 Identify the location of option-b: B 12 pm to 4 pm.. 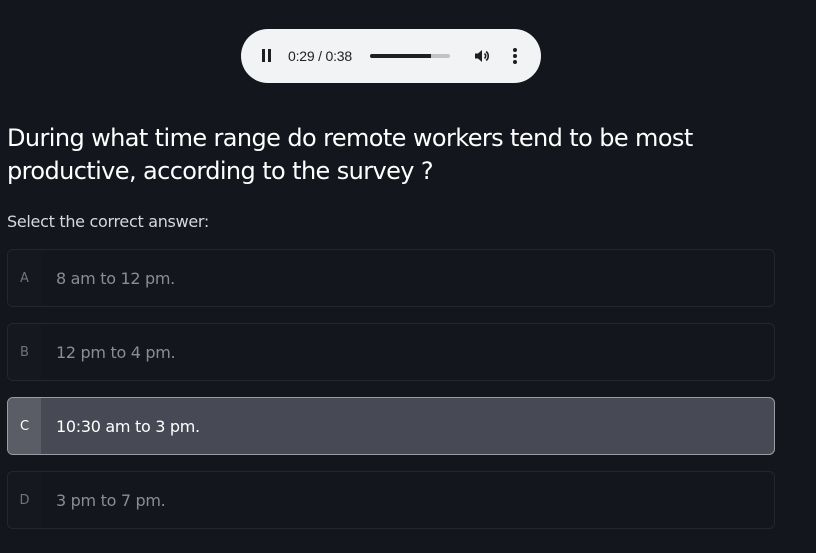
(391, 352).